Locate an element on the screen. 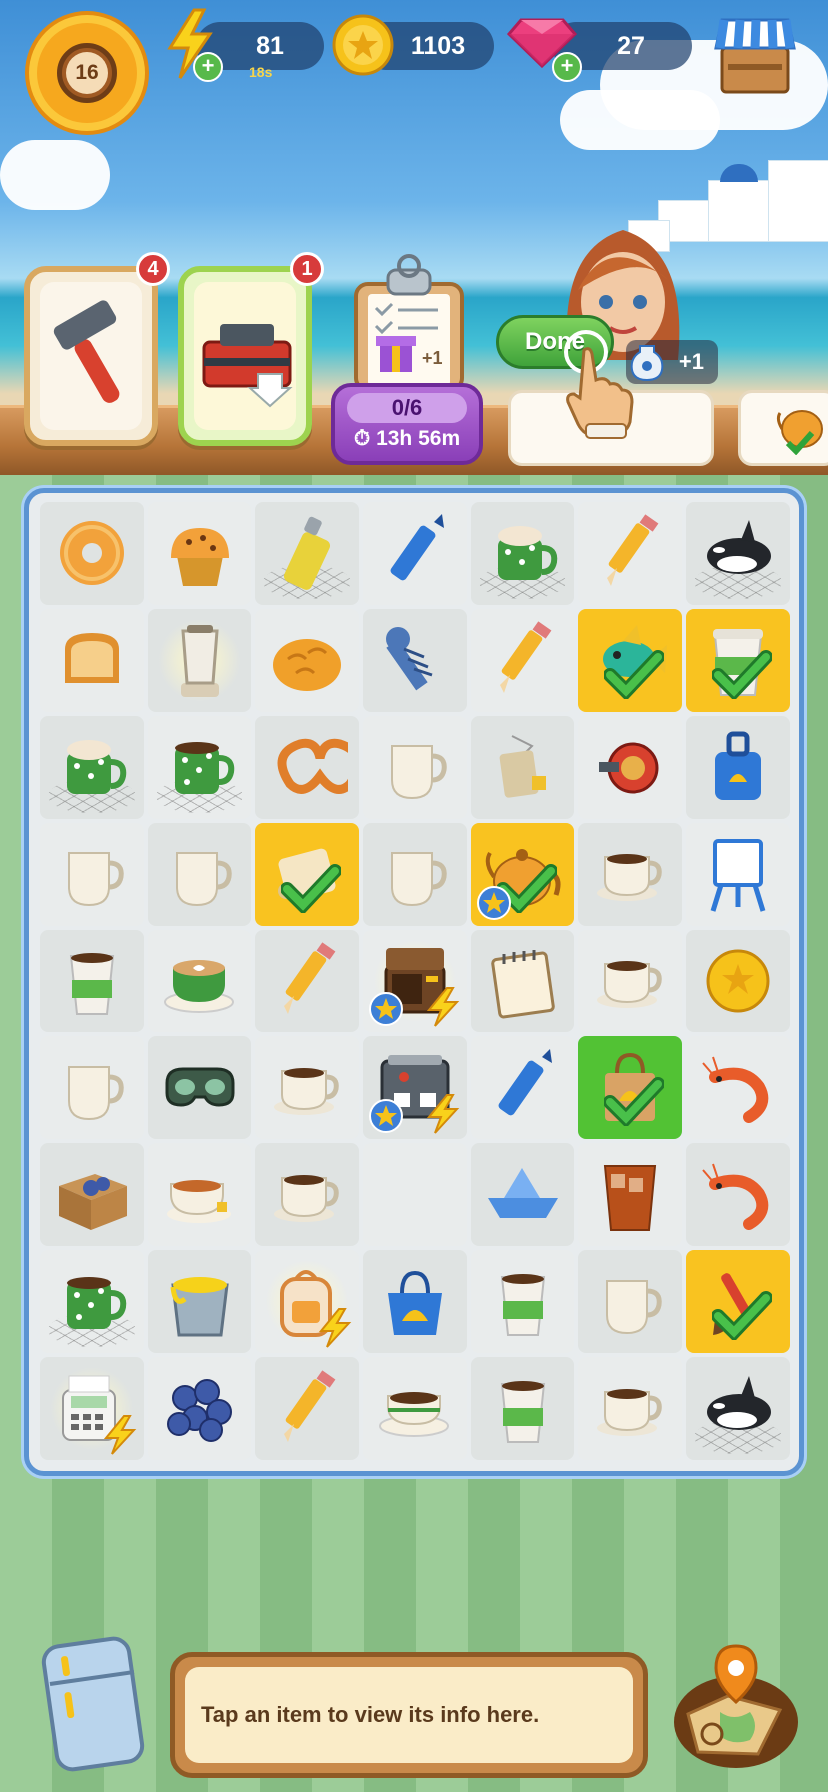 The height and width of the screenshot is (1792, 828). crayon-blue-icon is located at coordinates (417, 547).